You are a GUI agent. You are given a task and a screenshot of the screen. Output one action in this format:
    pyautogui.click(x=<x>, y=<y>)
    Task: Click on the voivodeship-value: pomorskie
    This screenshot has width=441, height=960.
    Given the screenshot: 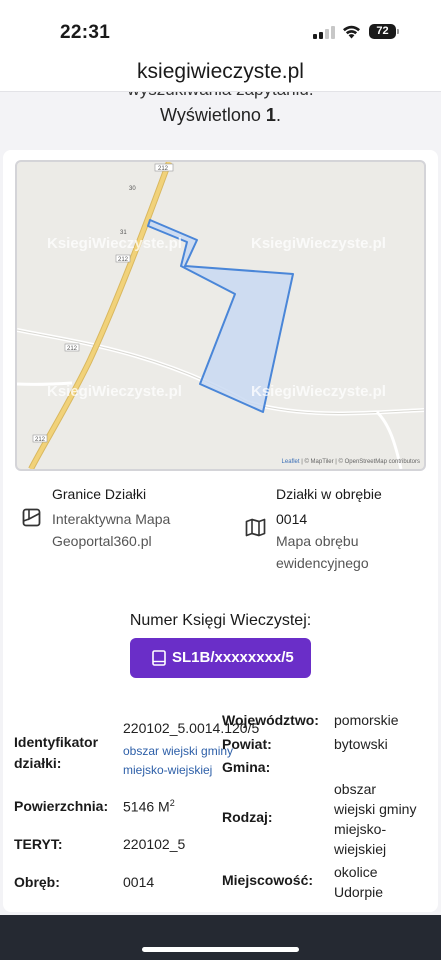 What is the action you would take?
    pyautogui.click(x=366, y=720)
    